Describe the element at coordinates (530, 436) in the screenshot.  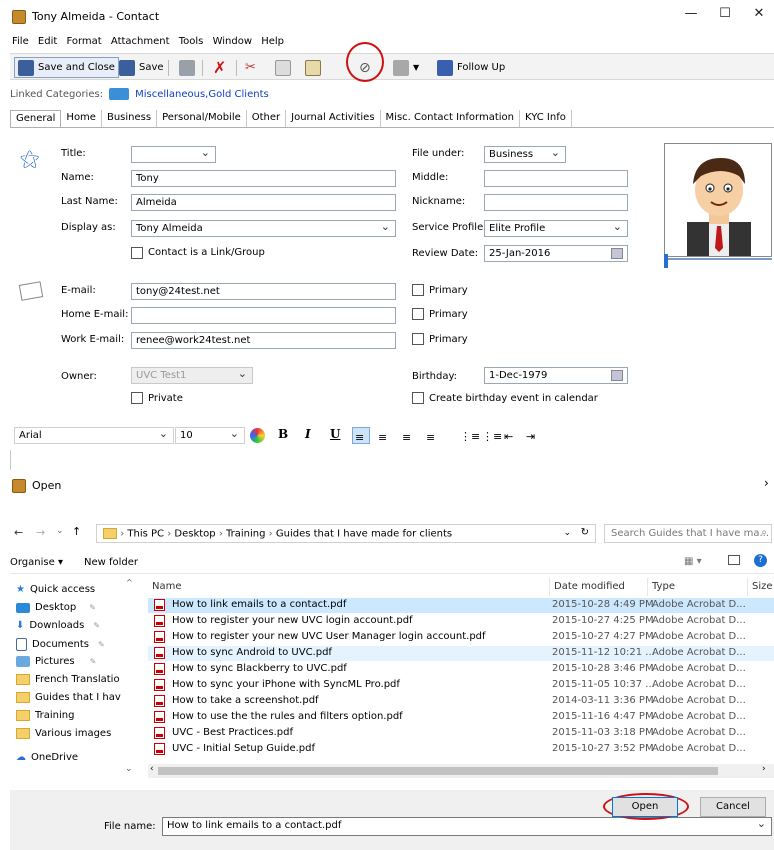
I see `increase-indent-icon: ⇥` at that location.